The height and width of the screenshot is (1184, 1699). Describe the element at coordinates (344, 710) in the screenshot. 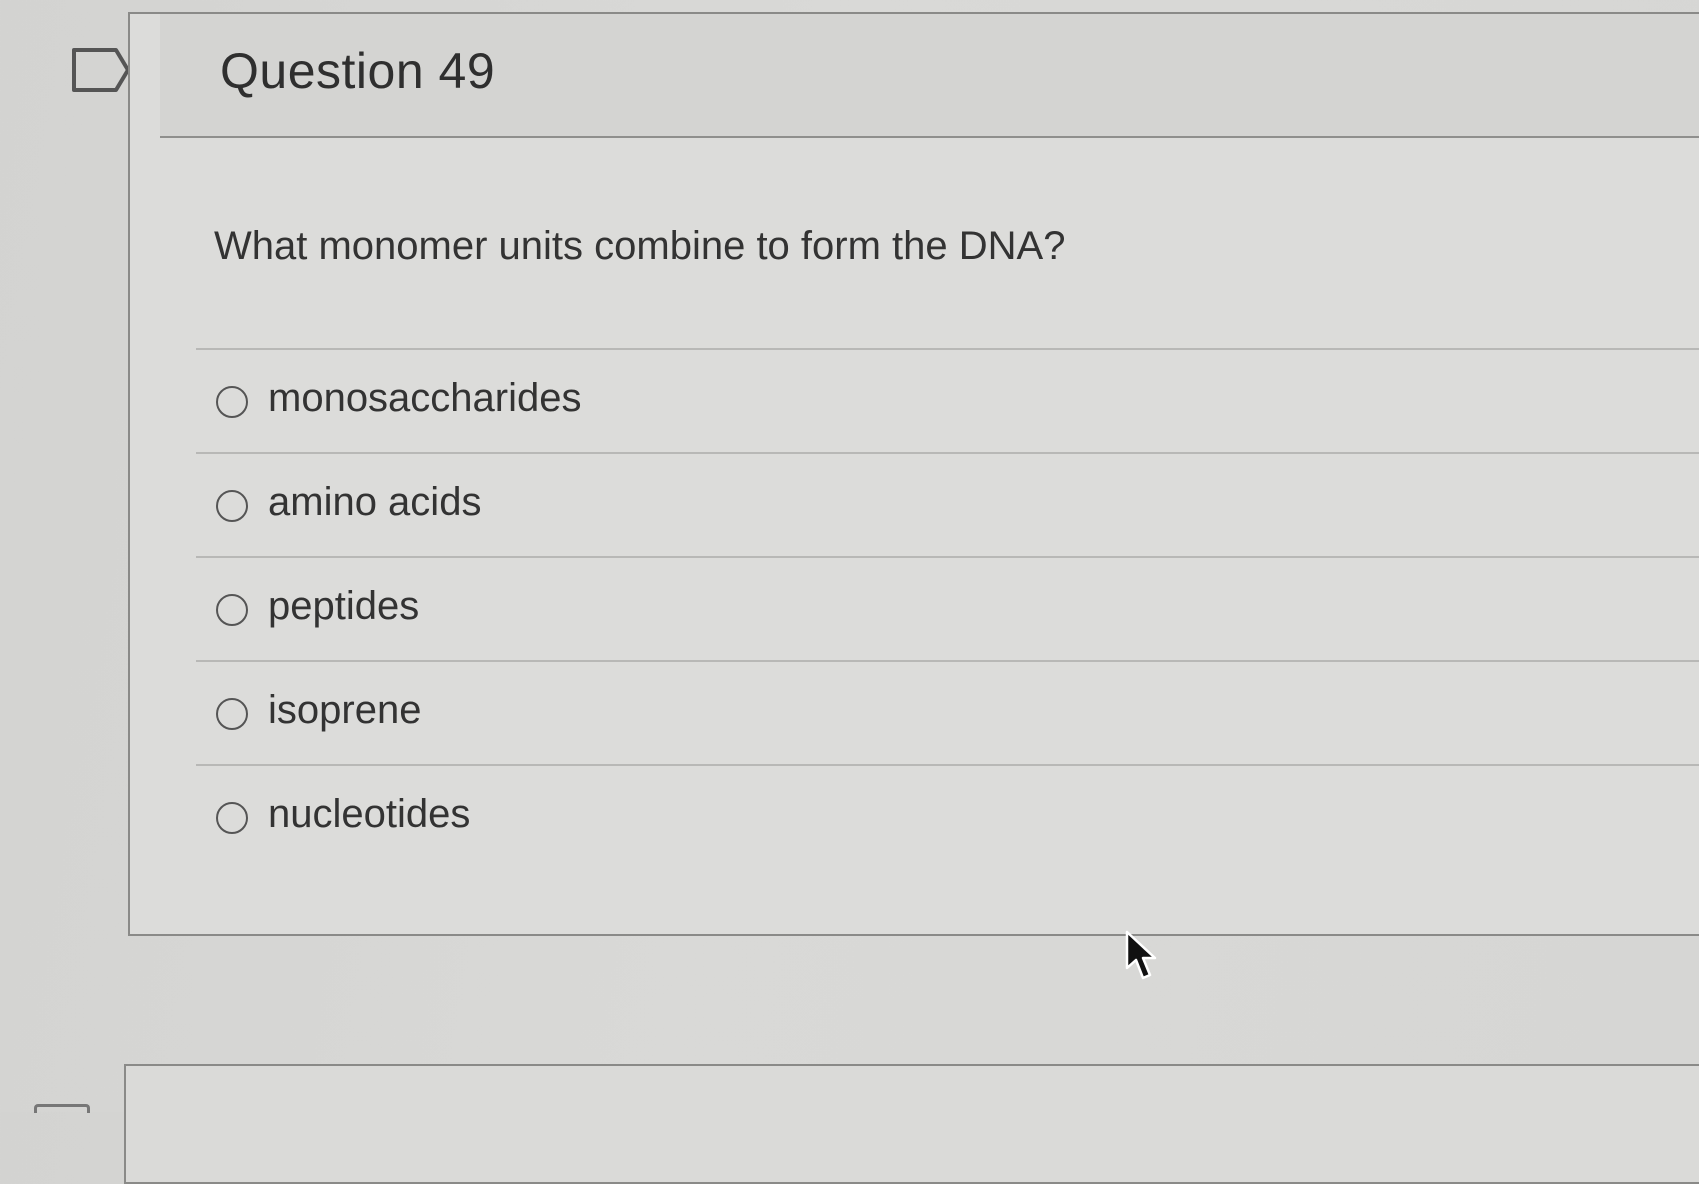

I see `answer-label: isoprene` at that location.